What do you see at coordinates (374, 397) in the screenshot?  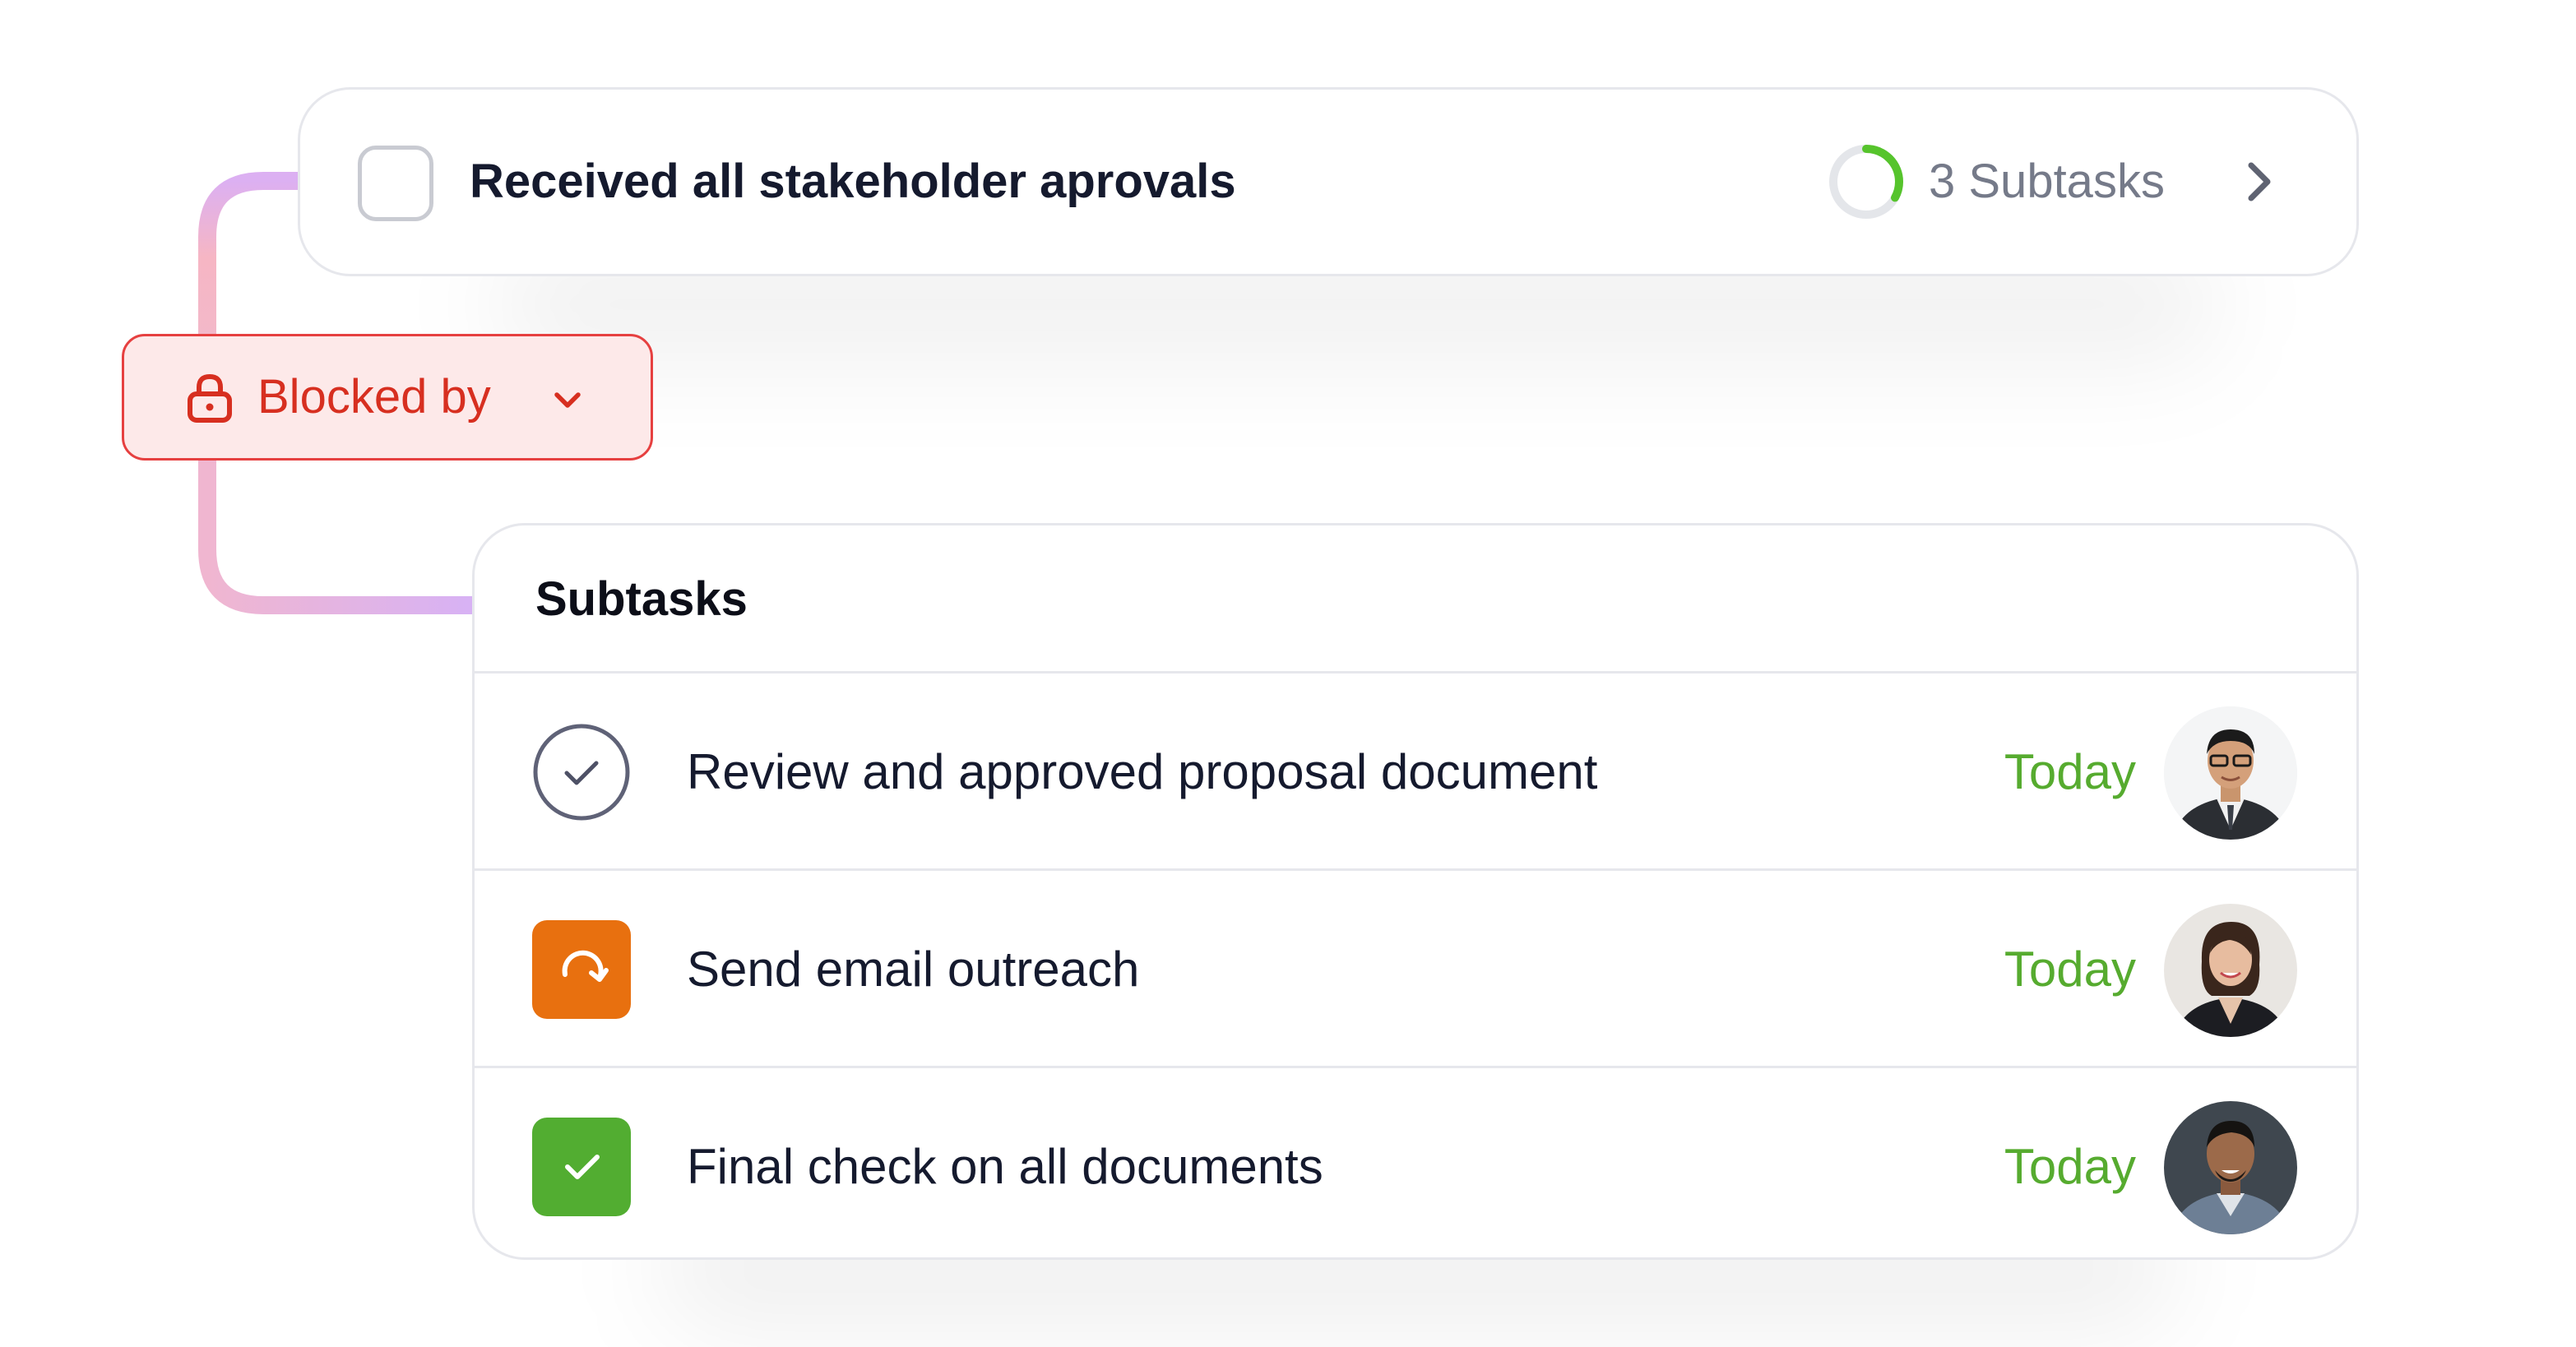 I see `blocked-by-label: Blocked by` at bounding box center [374, 397].